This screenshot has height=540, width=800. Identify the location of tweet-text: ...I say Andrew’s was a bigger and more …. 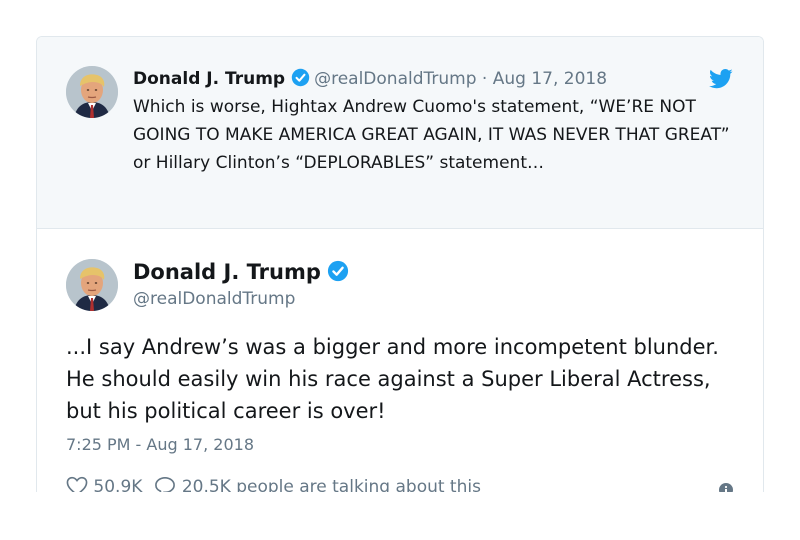
(392, 379).